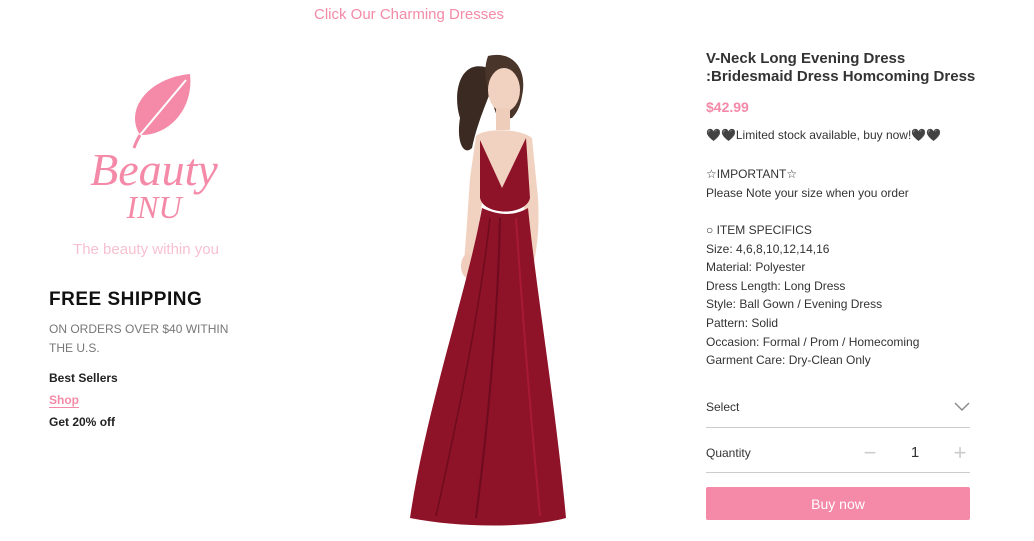  Describe the element at coordinates (962, 407) in the screenshot. I see `chevron-down-icon` at that location.